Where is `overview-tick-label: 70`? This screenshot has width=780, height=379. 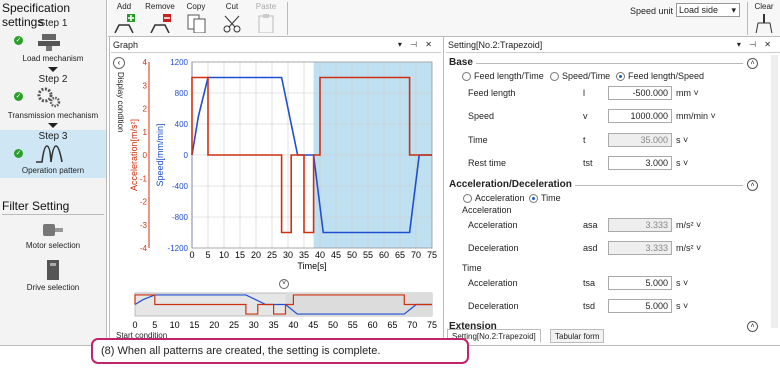 overview-tick-label: 70 is located at coordinates (412, 325).